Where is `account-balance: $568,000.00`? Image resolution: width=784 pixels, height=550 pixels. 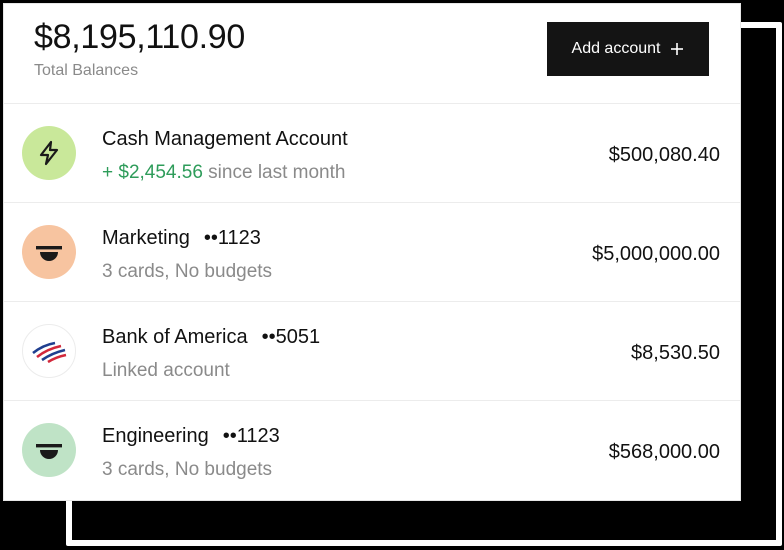
account-balance: $568,000.00 is located at coordinates (664, 452).